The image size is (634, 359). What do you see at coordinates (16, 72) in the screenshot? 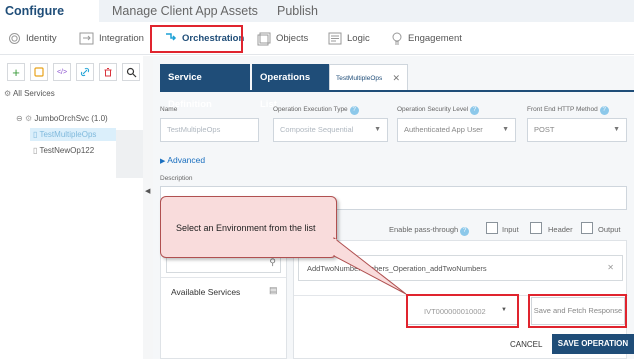
I see `add-icon: +` at bounding box center [16, 72].